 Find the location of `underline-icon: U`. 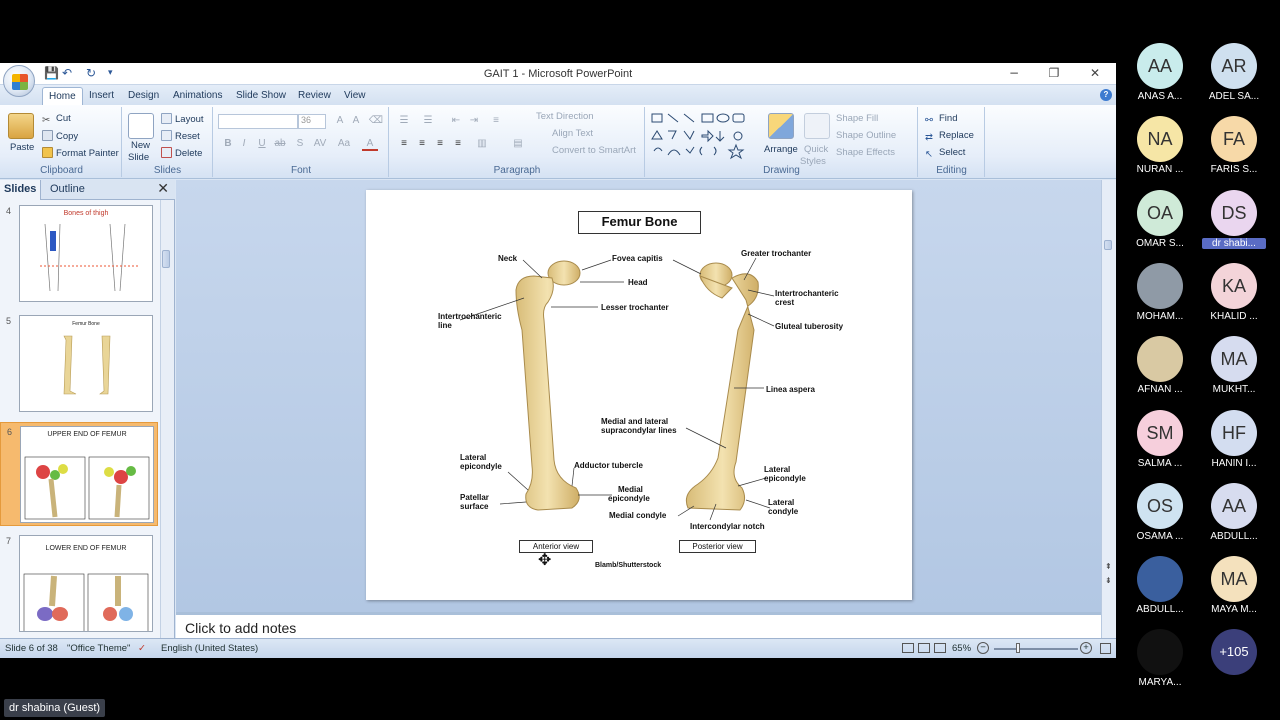

underline-icon: U is located at coordinates (262, 144).